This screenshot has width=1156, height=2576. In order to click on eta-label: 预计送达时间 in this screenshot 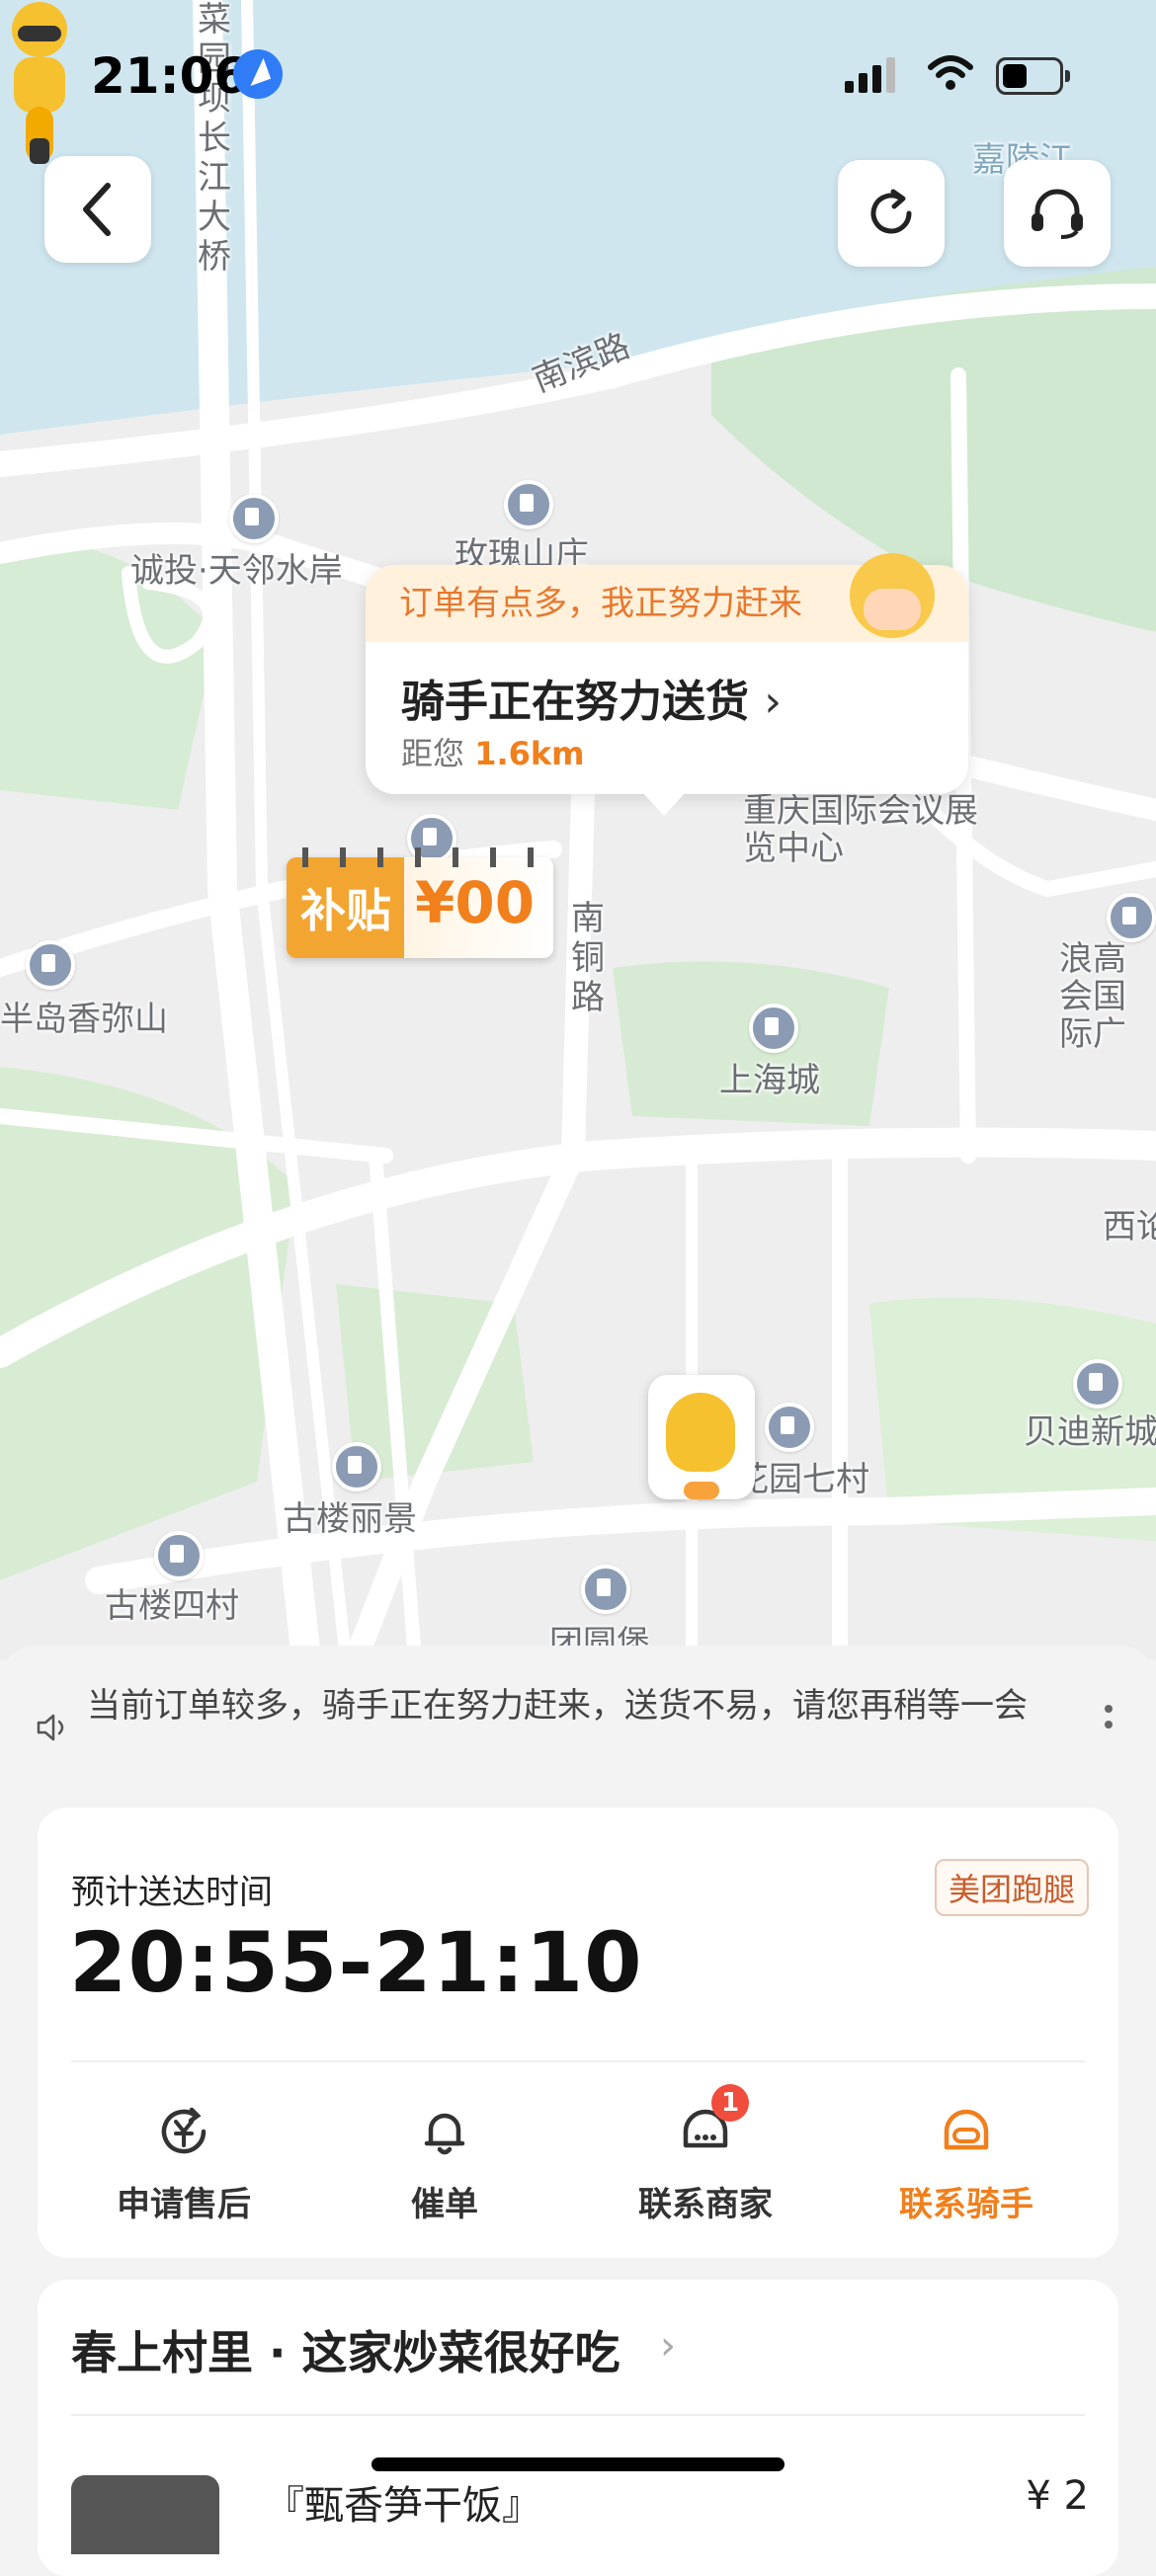, I will do `click(172, 1892)`.